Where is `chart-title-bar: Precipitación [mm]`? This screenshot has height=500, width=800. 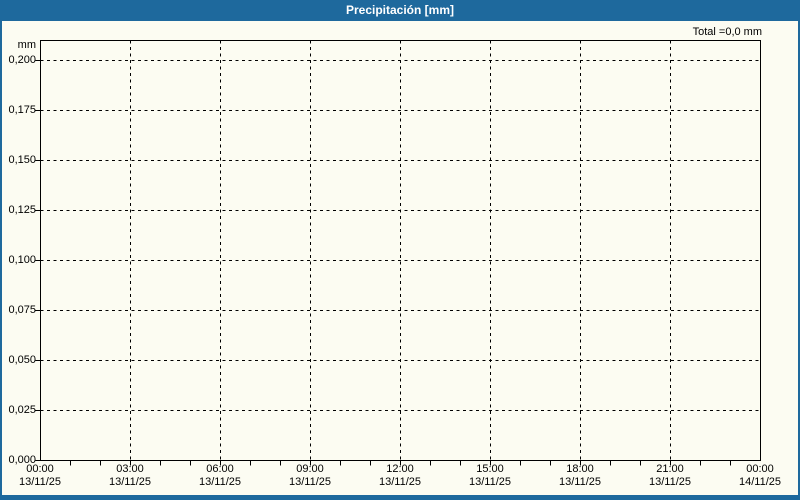 chart-title-bar: Precipitación [mm] is located at coordinates (400, 10).